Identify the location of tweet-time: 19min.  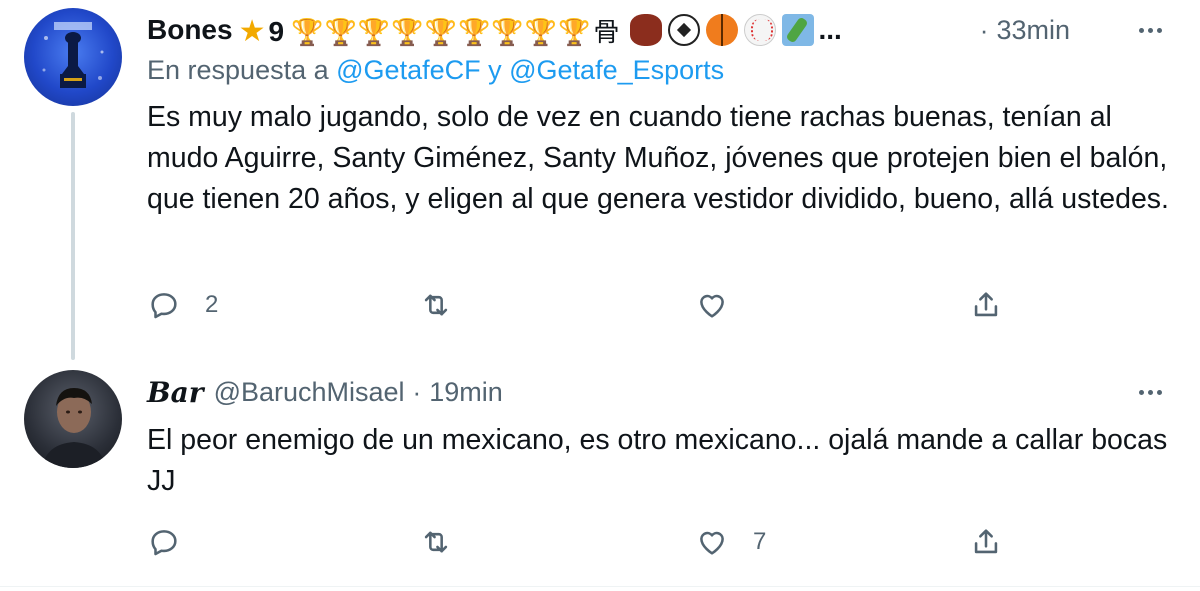
(466, 392).